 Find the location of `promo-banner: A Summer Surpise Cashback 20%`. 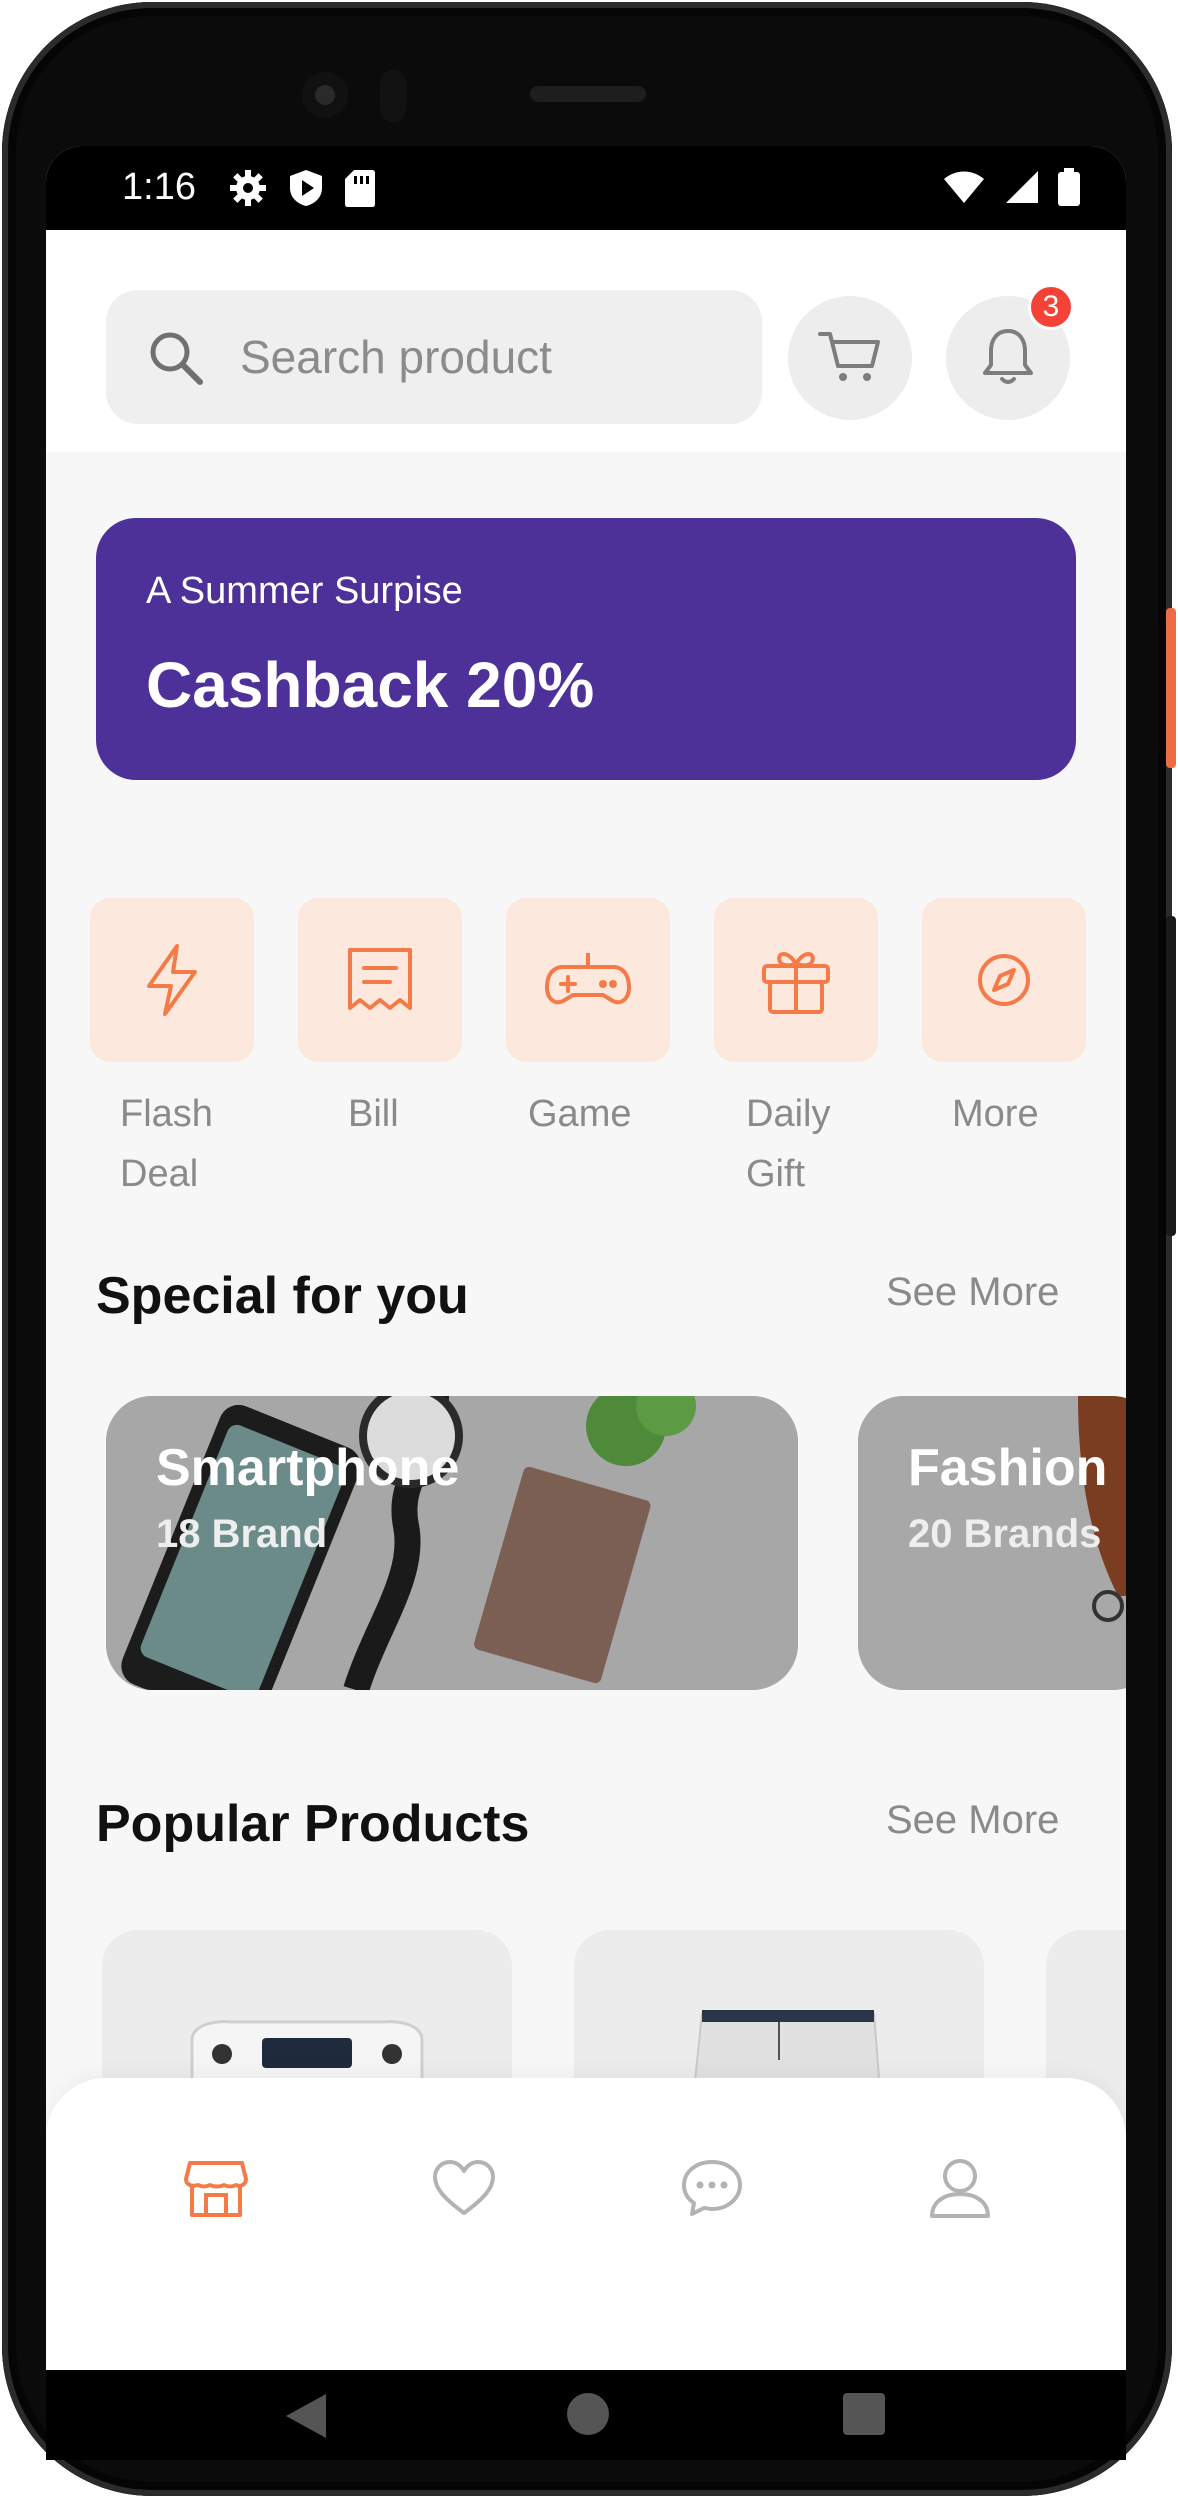

promo-banner: A Summer Surpise Cashback 20% is located at coordinates (586, 649).